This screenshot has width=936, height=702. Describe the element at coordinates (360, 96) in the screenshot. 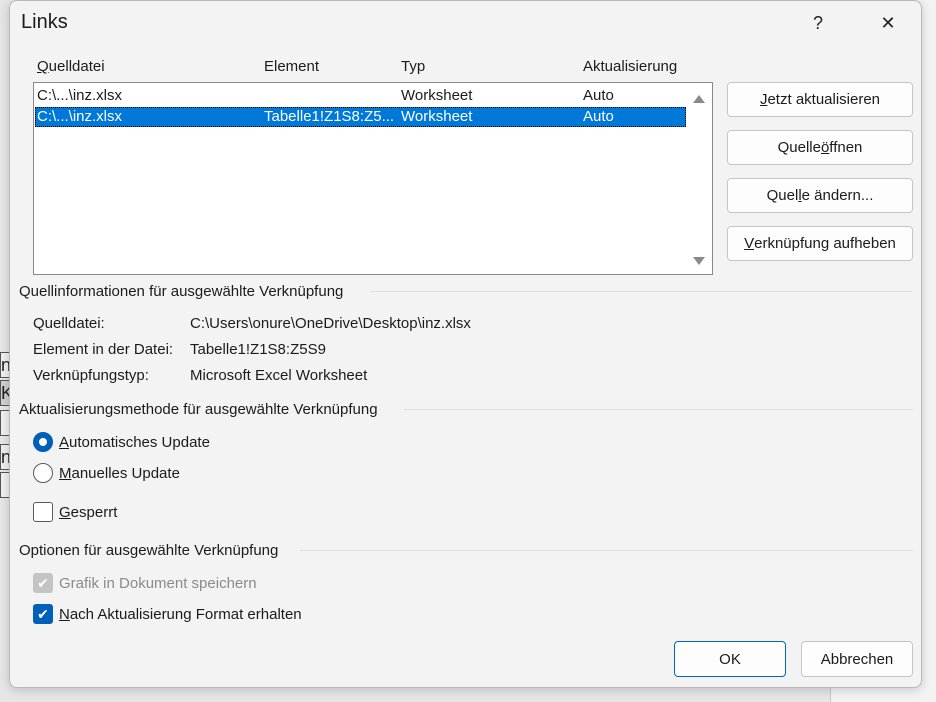

I see `list-item: C:\...\inz.xlsx Worksheet Auto` at that location.